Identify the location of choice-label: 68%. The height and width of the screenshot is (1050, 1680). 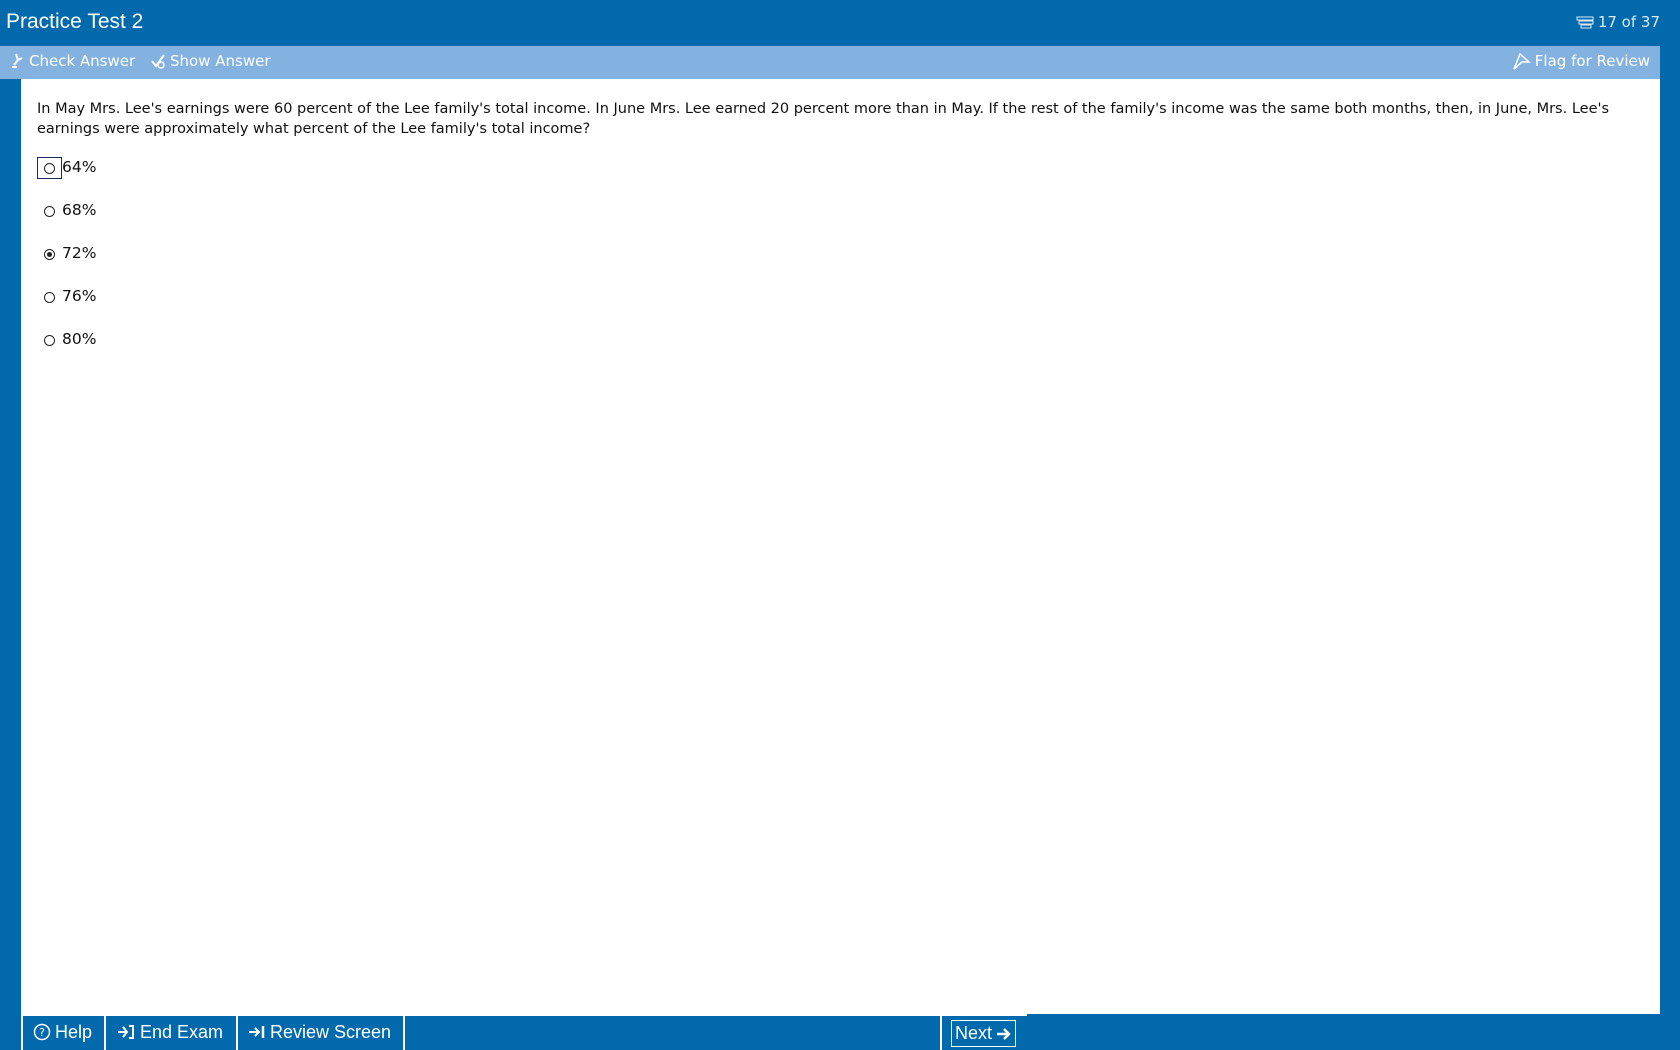
(79, 210).